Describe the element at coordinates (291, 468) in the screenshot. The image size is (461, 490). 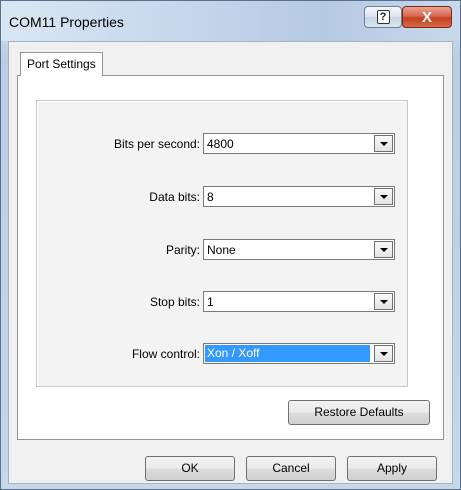
I see `cancel-button: Cancel` at that location.